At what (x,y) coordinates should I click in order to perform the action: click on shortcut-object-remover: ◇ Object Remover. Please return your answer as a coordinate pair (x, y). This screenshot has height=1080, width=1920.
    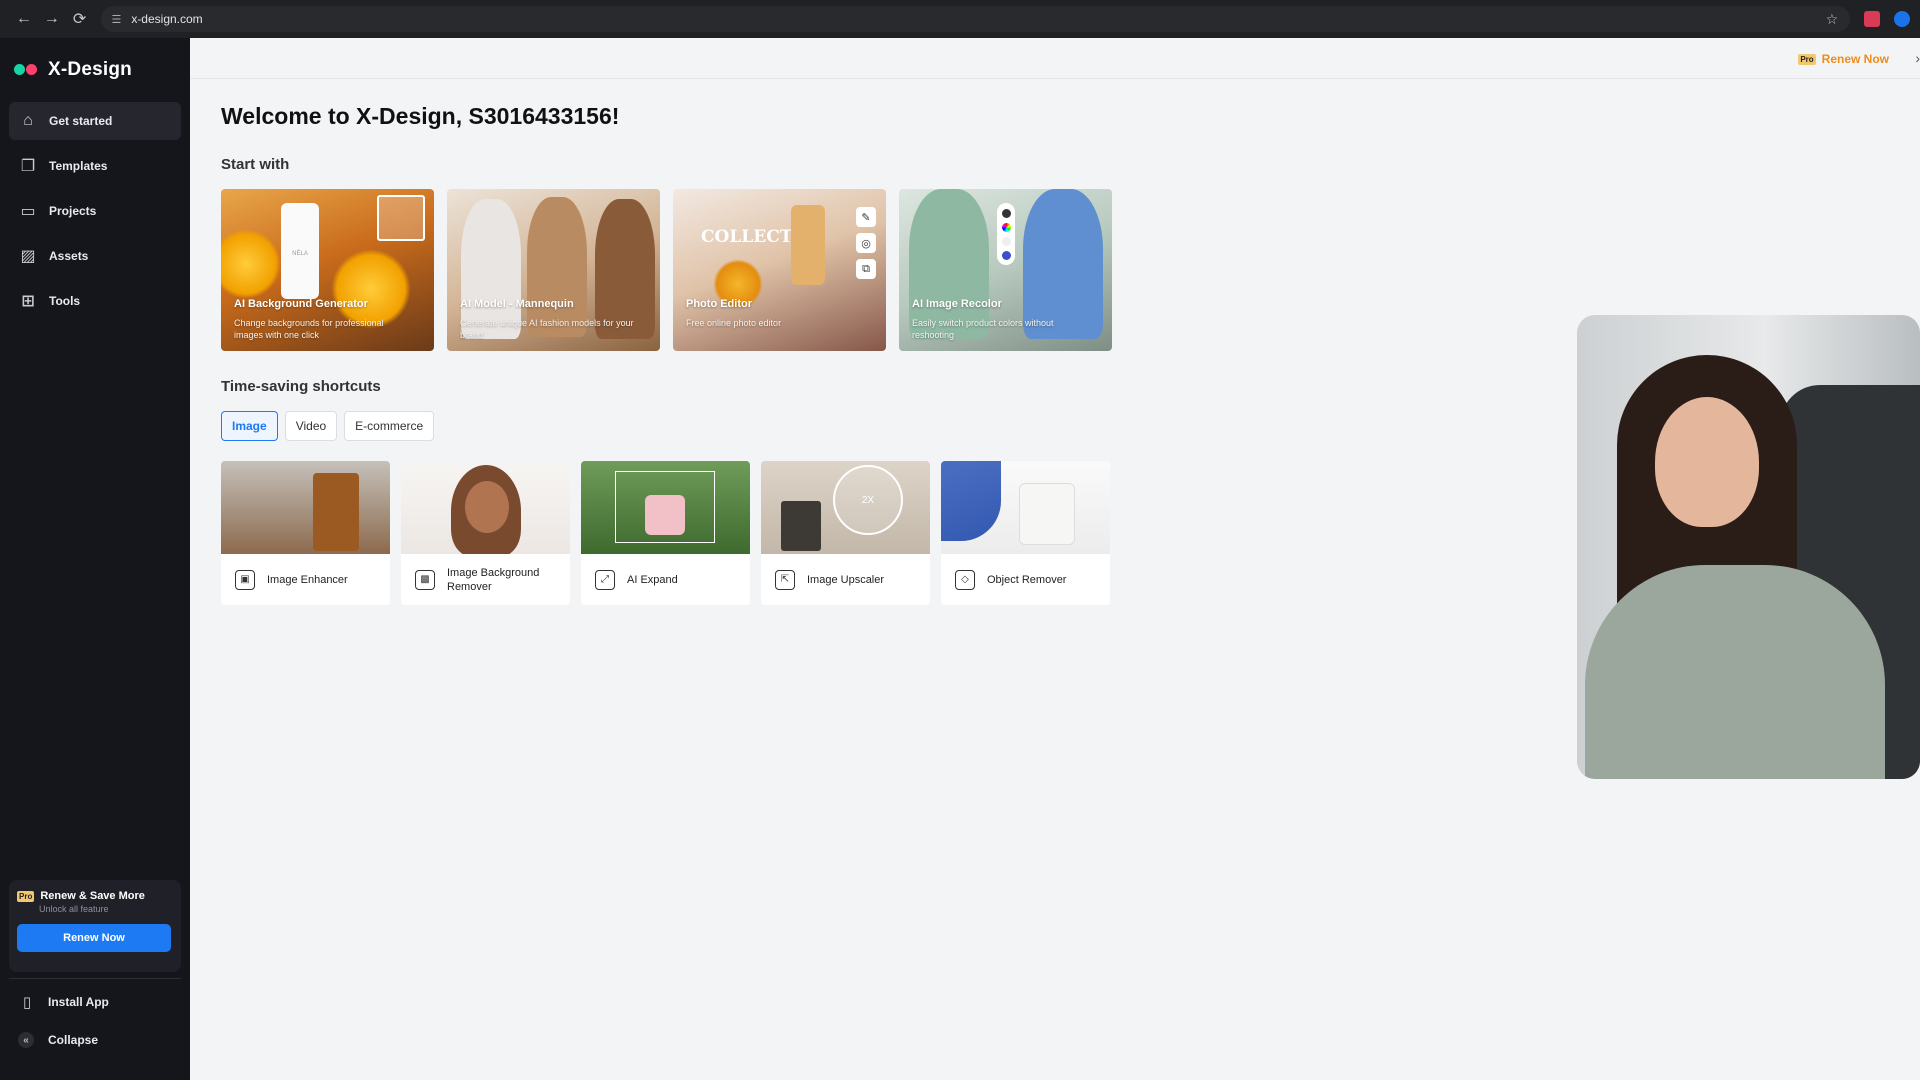
    Looking at the image, I should click on (1025, 533).